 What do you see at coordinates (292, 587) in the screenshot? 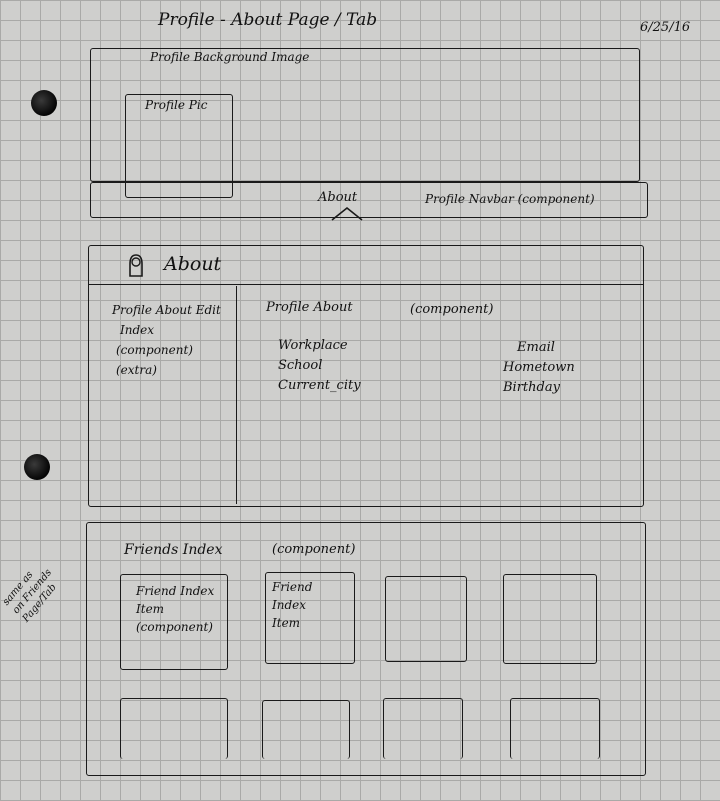
I see `friend-item-line: Friend` at bounding box center [292, 587].